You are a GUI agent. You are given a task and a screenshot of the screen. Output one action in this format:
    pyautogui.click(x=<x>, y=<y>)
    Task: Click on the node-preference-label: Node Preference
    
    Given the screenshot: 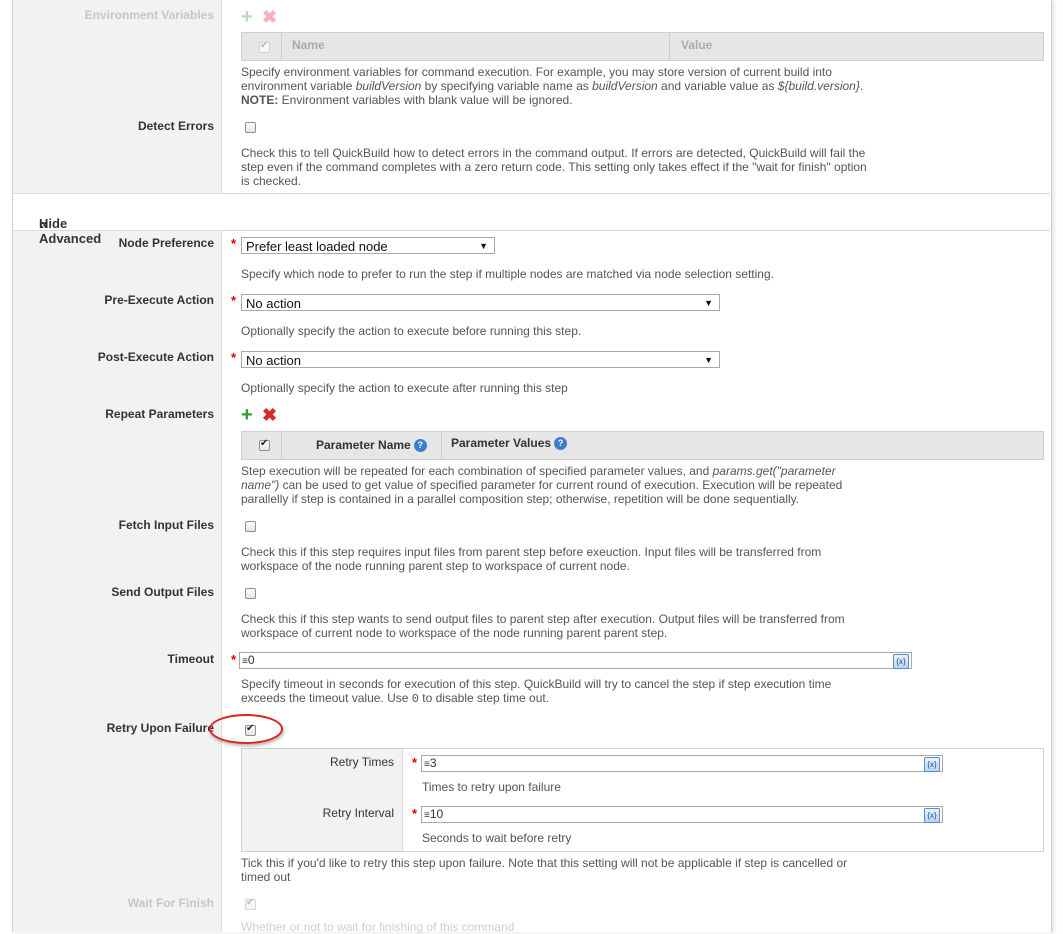 What is the action you would take?
    pyautogui.click(x=166, y=243)
    